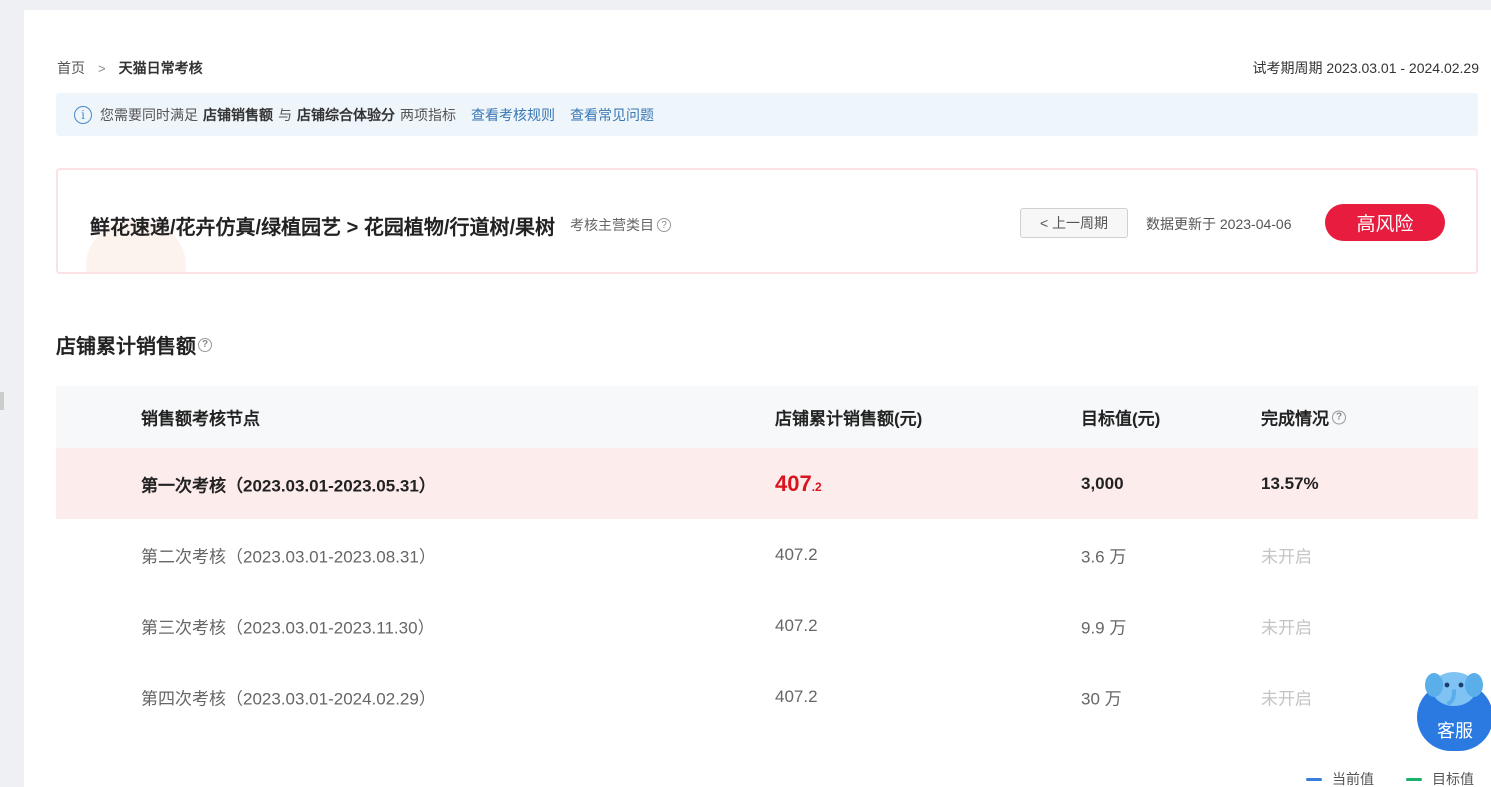 The height and width of the screenshot is (787, 1491). What do you see at coordinates (767, 417) in the screenshot?
I see `table-header: 销售额考核节点 店铺累计销售额(元) 目标值(元) 完成情况 ?` at bounding box center [767, 417].